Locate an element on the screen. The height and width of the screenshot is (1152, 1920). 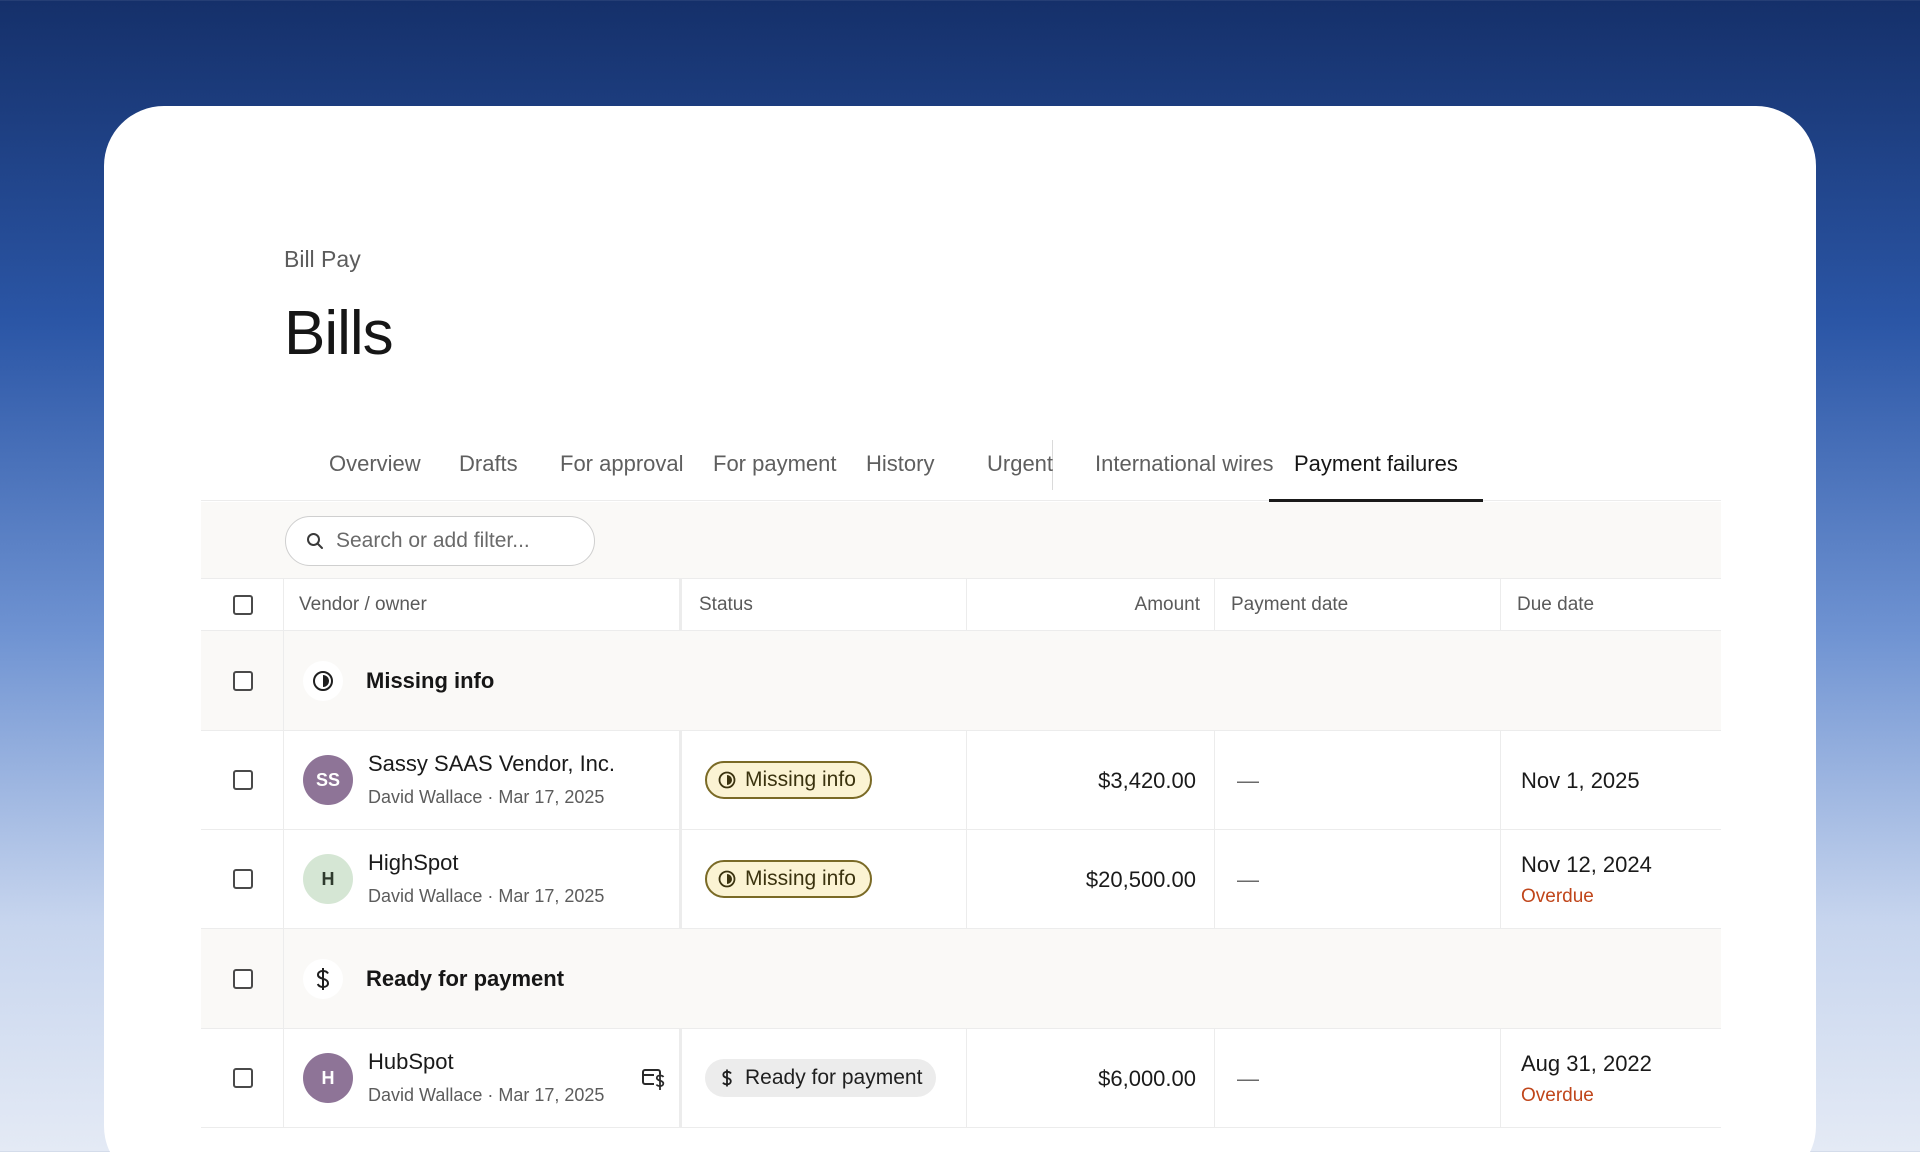
column-header-due-date: Due date is located at coordinates (1555, 605).